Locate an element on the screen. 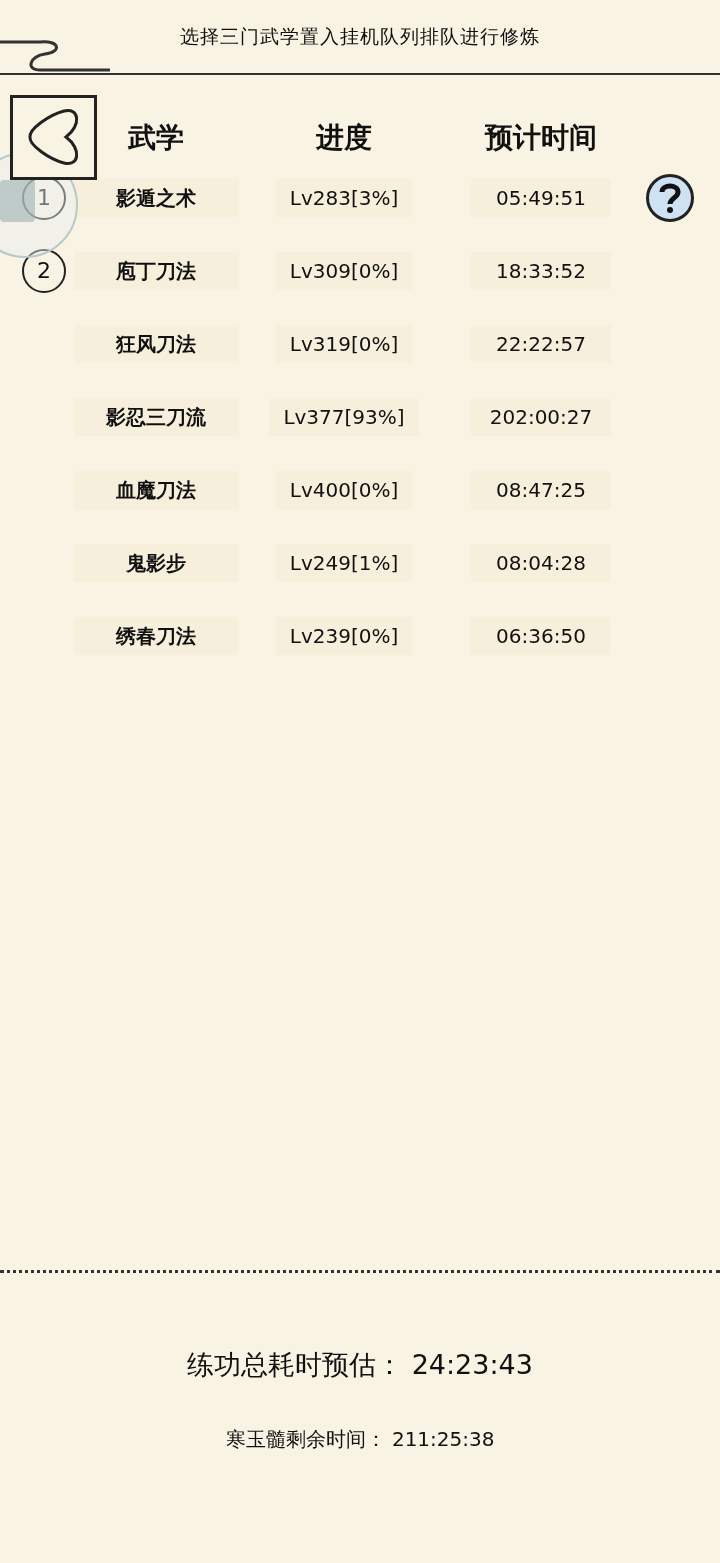 The image size is (720, 1563). total-time-estimate: 练功总耗时预估： 24:23:43 is located at coordinates (360, 1365).